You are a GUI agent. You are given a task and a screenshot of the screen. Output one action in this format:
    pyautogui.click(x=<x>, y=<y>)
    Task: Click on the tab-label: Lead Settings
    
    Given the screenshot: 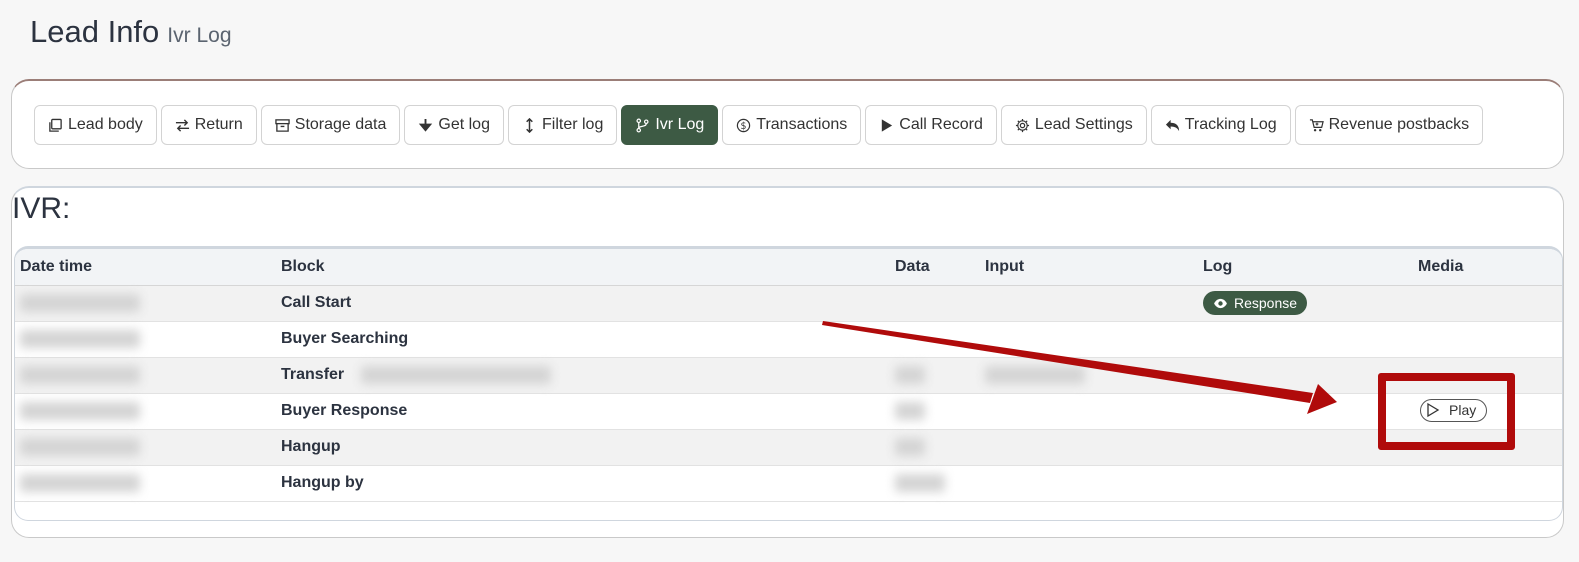 What is the action you would take?
    pyautogui.click(x=1083, y=124)
    